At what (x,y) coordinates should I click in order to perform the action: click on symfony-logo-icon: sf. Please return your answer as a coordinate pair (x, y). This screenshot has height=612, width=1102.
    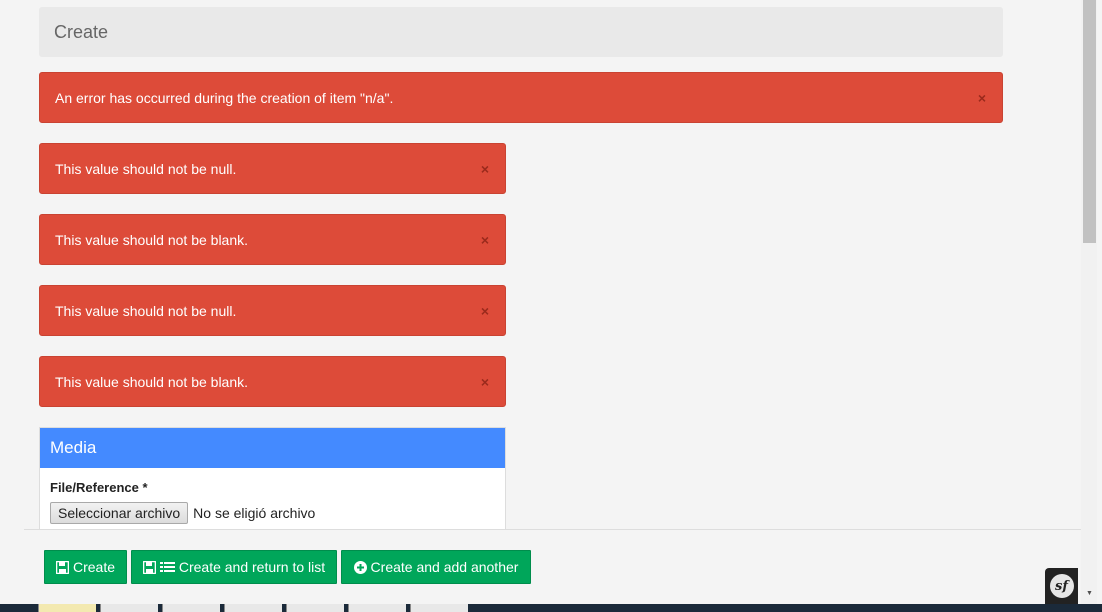
    Looking at the image, I should click on (1061, 586).